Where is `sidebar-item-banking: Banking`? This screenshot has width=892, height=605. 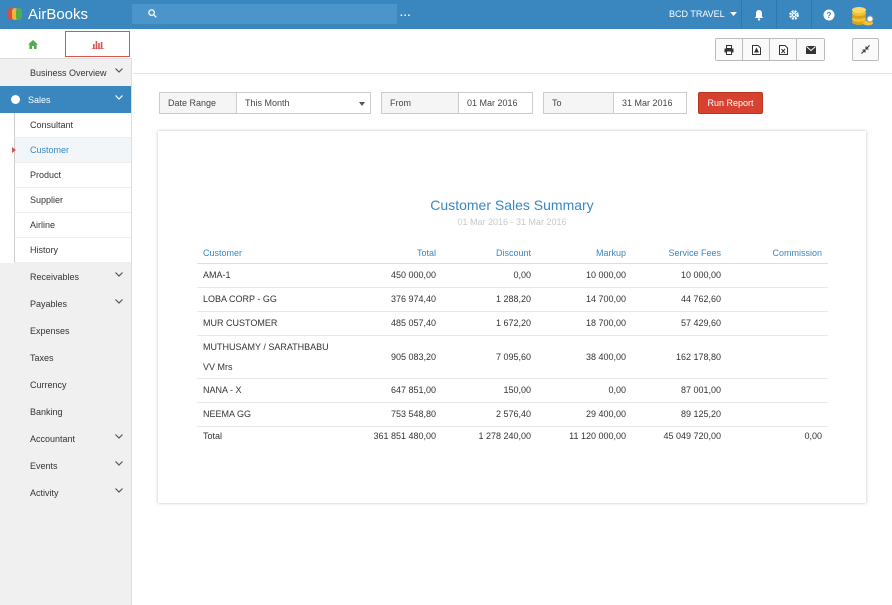
sidebar-item-banking: Banking is located at coordinates (65, 411).